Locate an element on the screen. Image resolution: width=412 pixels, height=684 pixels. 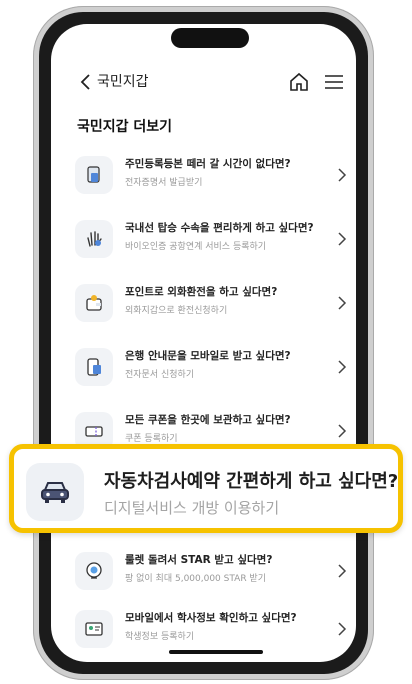
app-header: 국민지갑 is located at coordinates (203, 82).